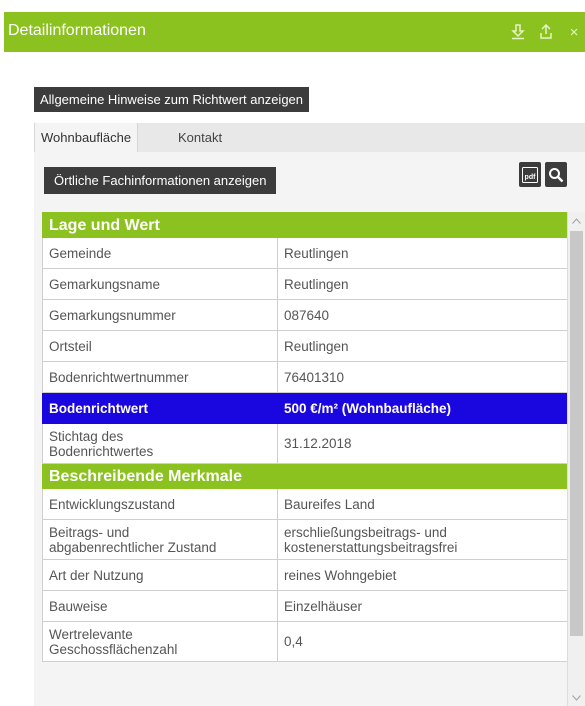 The image size is (585, 706). I want to click on tab-kontakt: Kontakt, so click(200, 137).